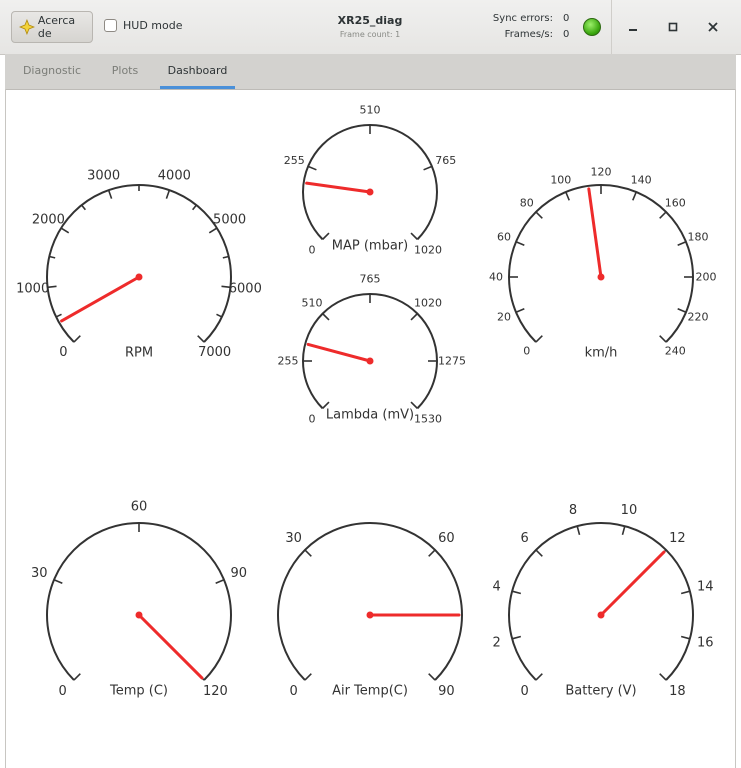  I want to click on map-tick-label: 765, so click(445, 160).